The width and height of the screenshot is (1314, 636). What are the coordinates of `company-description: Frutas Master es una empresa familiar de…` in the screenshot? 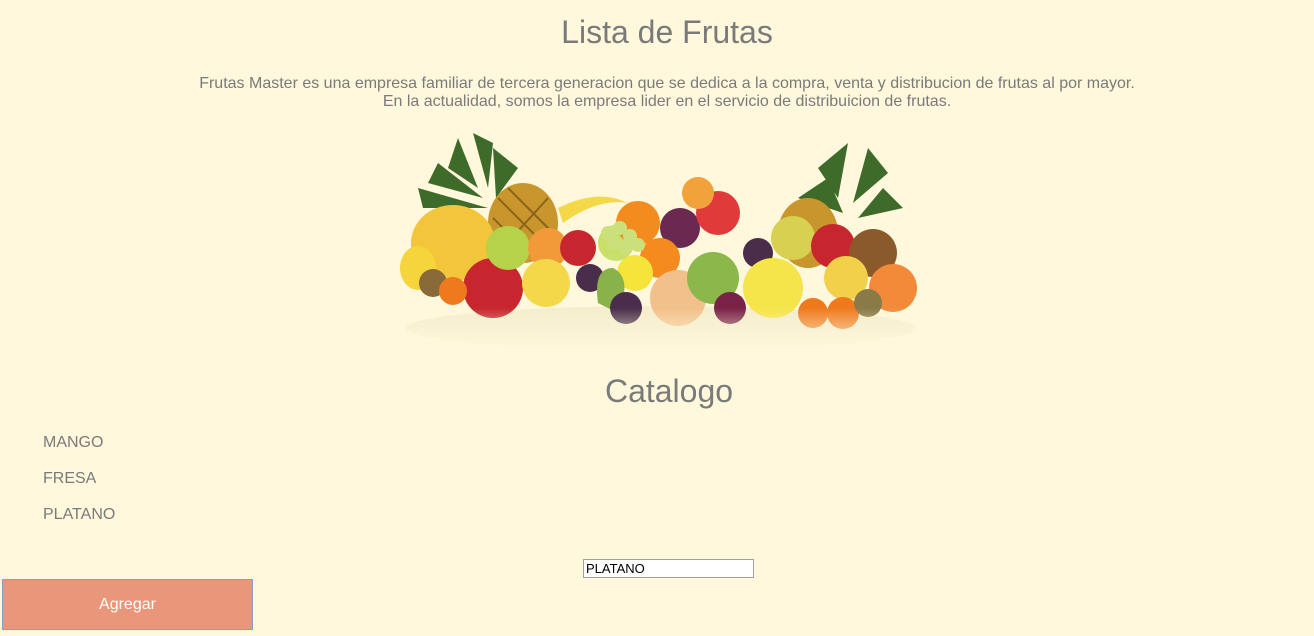 It's located at (657, 93).